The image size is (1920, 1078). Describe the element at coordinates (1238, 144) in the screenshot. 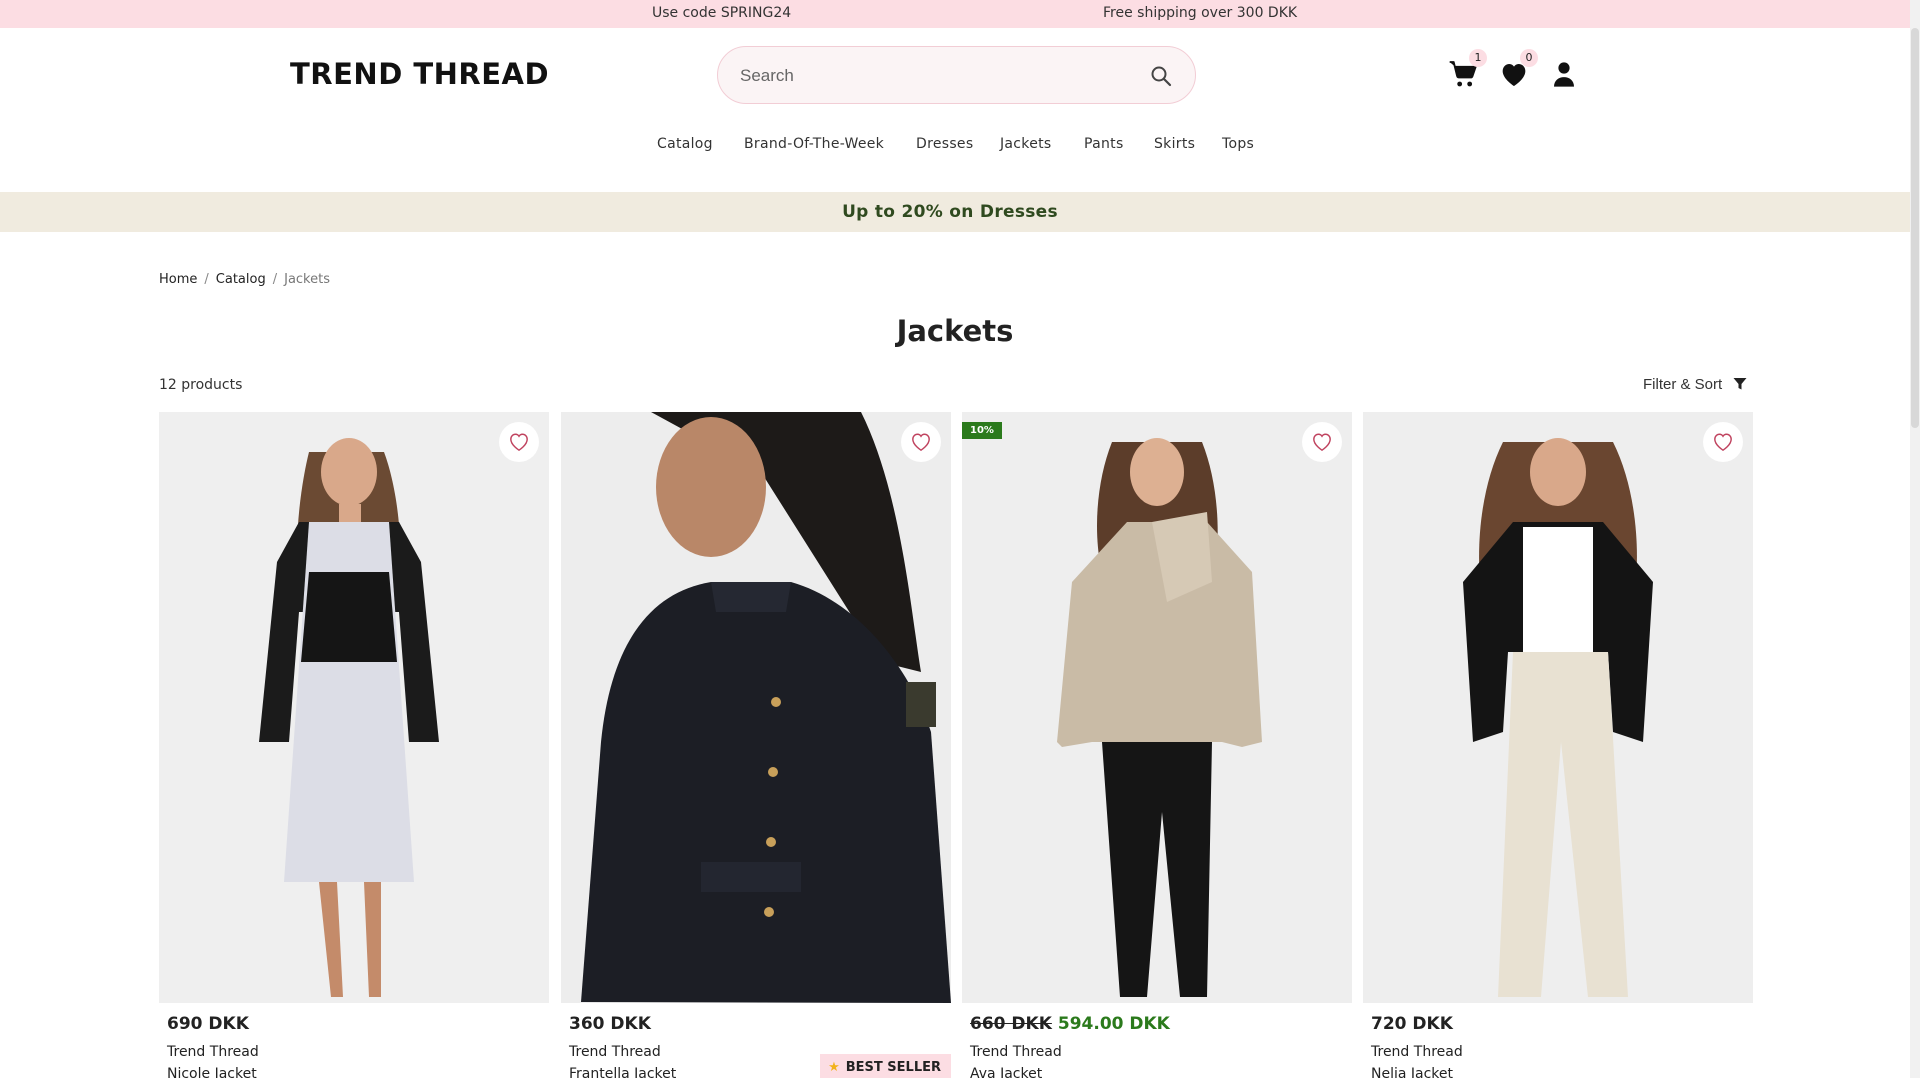

I see `nav-item-tops: Tops` at that location.